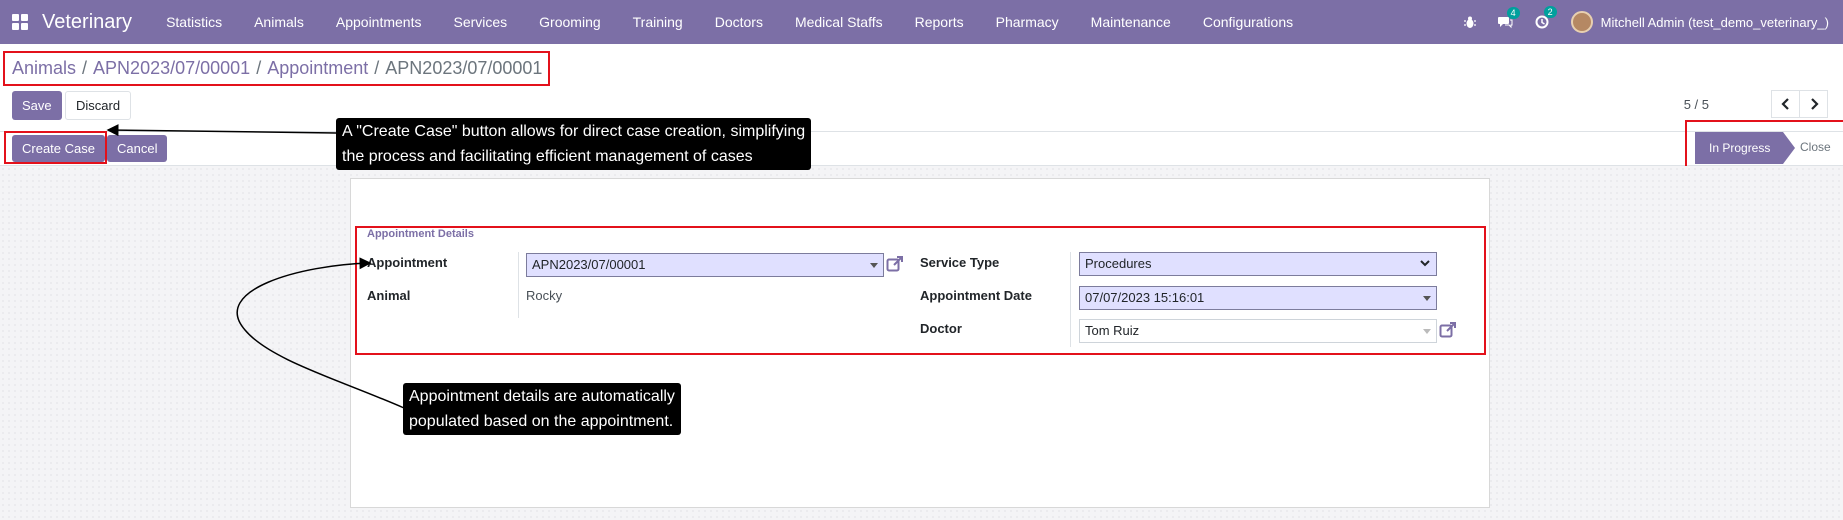  What do you see at coordinates (541, 421) in the screenshot?
I see `callout-line: populated based on the appointment.` at bounding box center [541, 421].